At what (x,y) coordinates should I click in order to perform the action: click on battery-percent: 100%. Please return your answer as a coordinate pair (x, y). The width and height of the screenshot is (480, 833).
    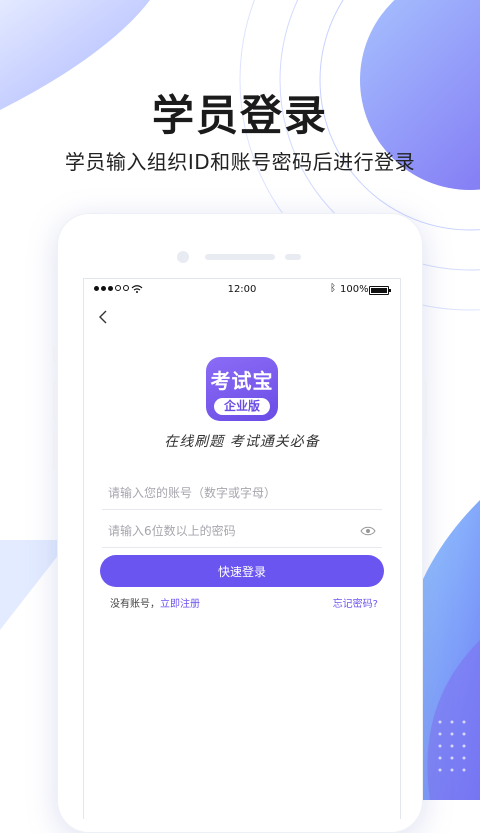
    Looking at the image, I should click on (354, 289).